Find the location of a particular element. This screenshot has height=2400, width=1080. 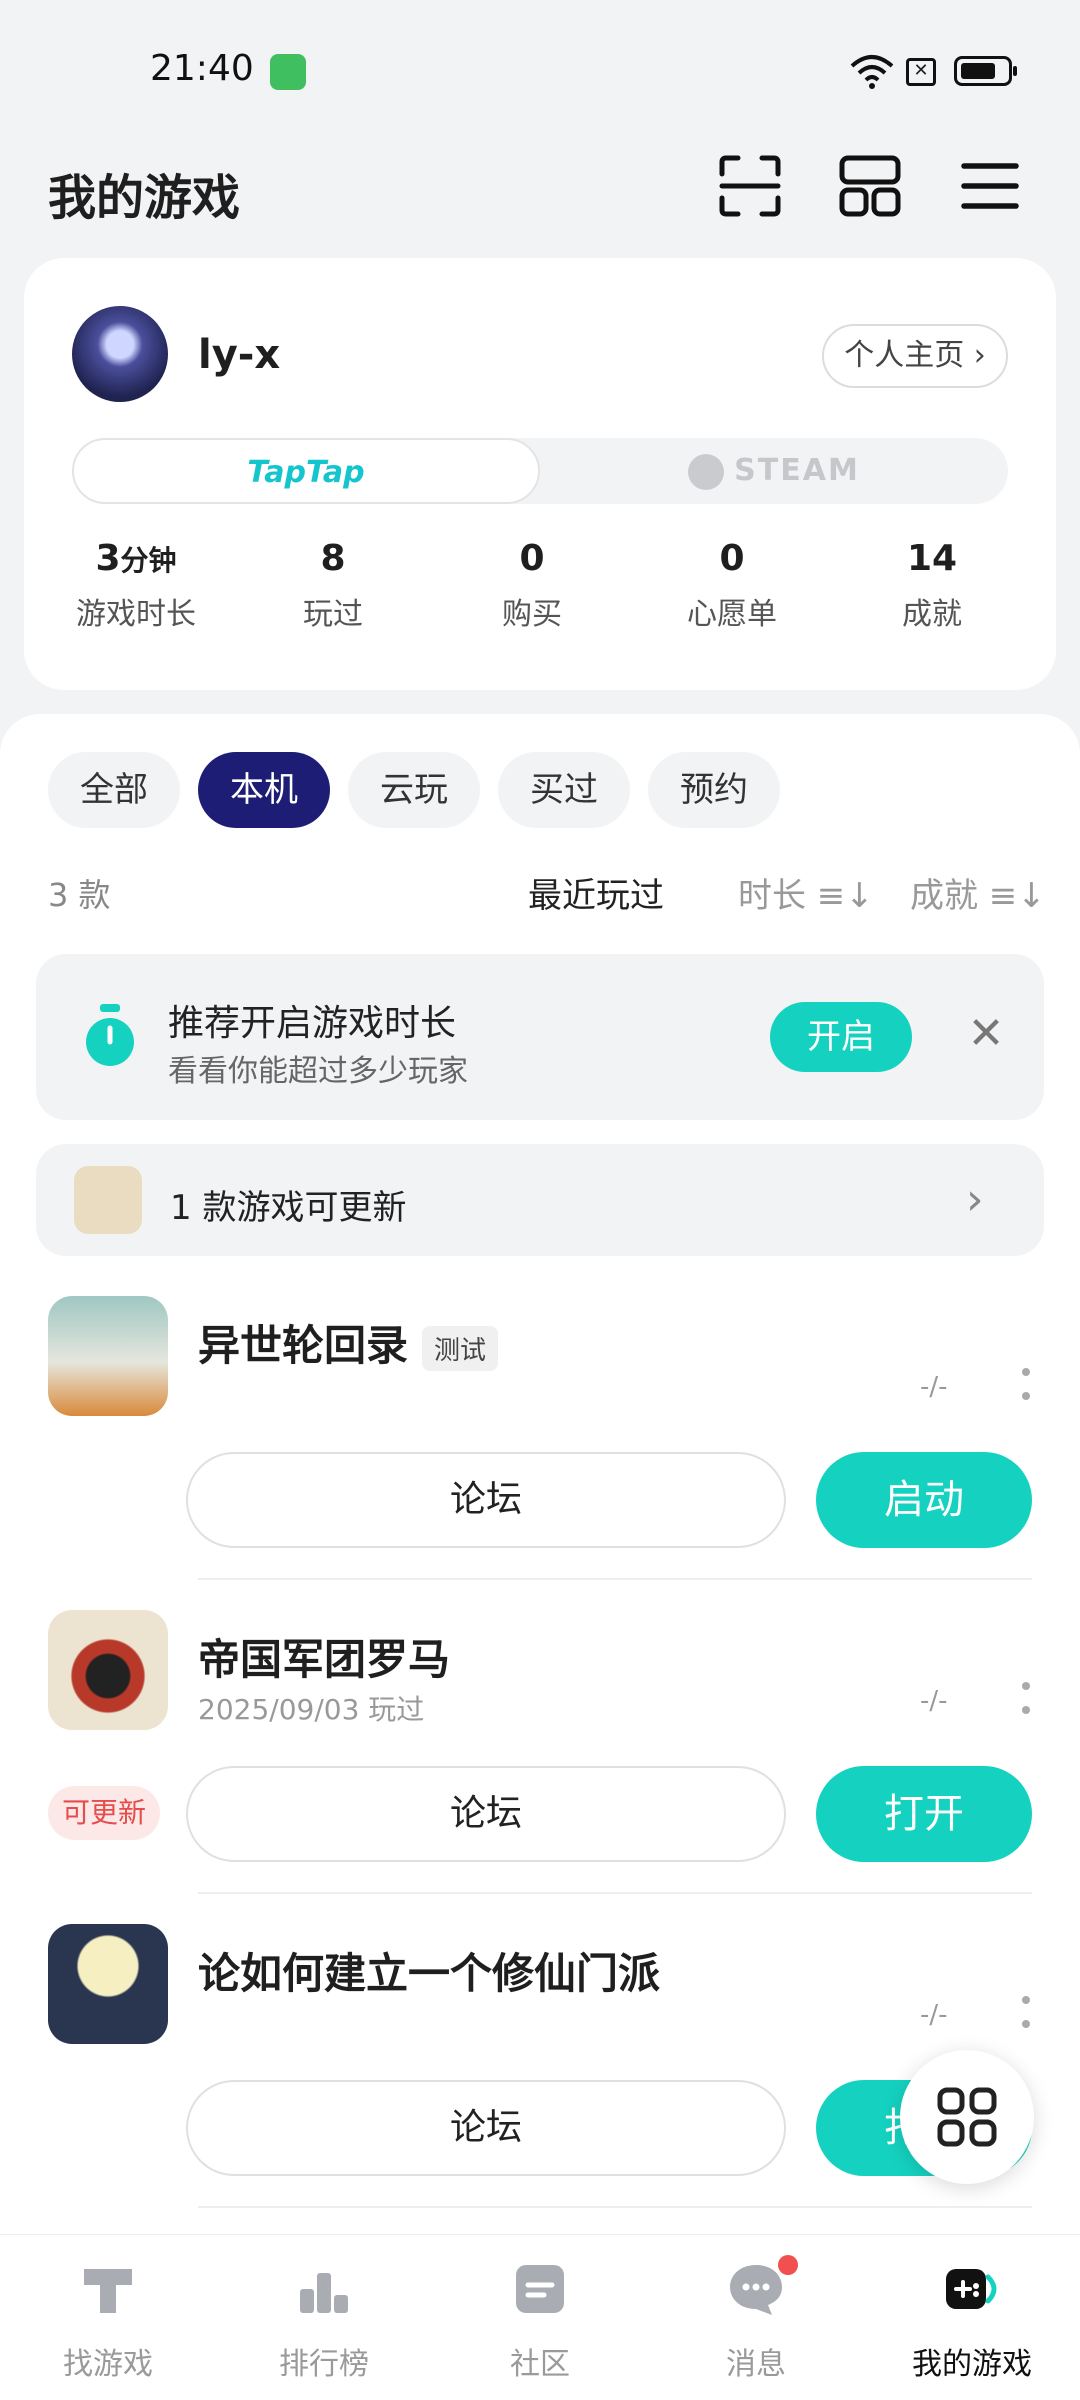

platform-switch: TapTap STEAM is located at coordinates (540, 471).